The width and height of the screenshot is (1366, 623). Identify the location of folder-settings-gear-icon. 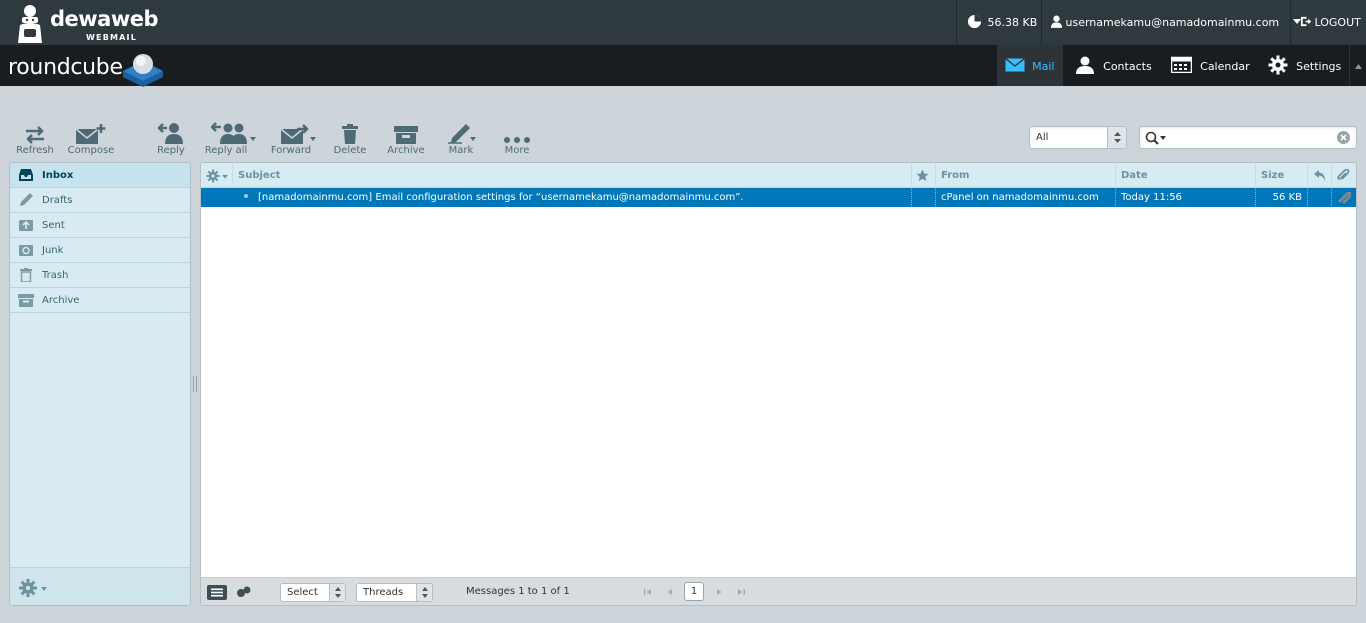
(34, 588).